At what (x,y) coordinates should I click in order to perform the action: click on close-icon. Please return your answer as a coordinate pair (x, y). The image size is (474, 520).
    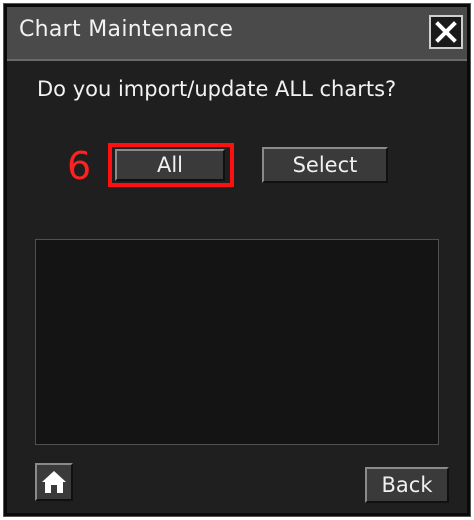
    Looking at the image, I should click on (446, 32).